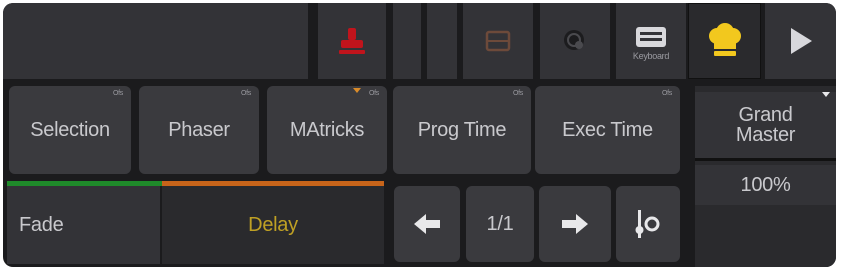  Describe the element at coordinates (41, 224) in the screenshot. I see `fade-label: Fade` at that location.